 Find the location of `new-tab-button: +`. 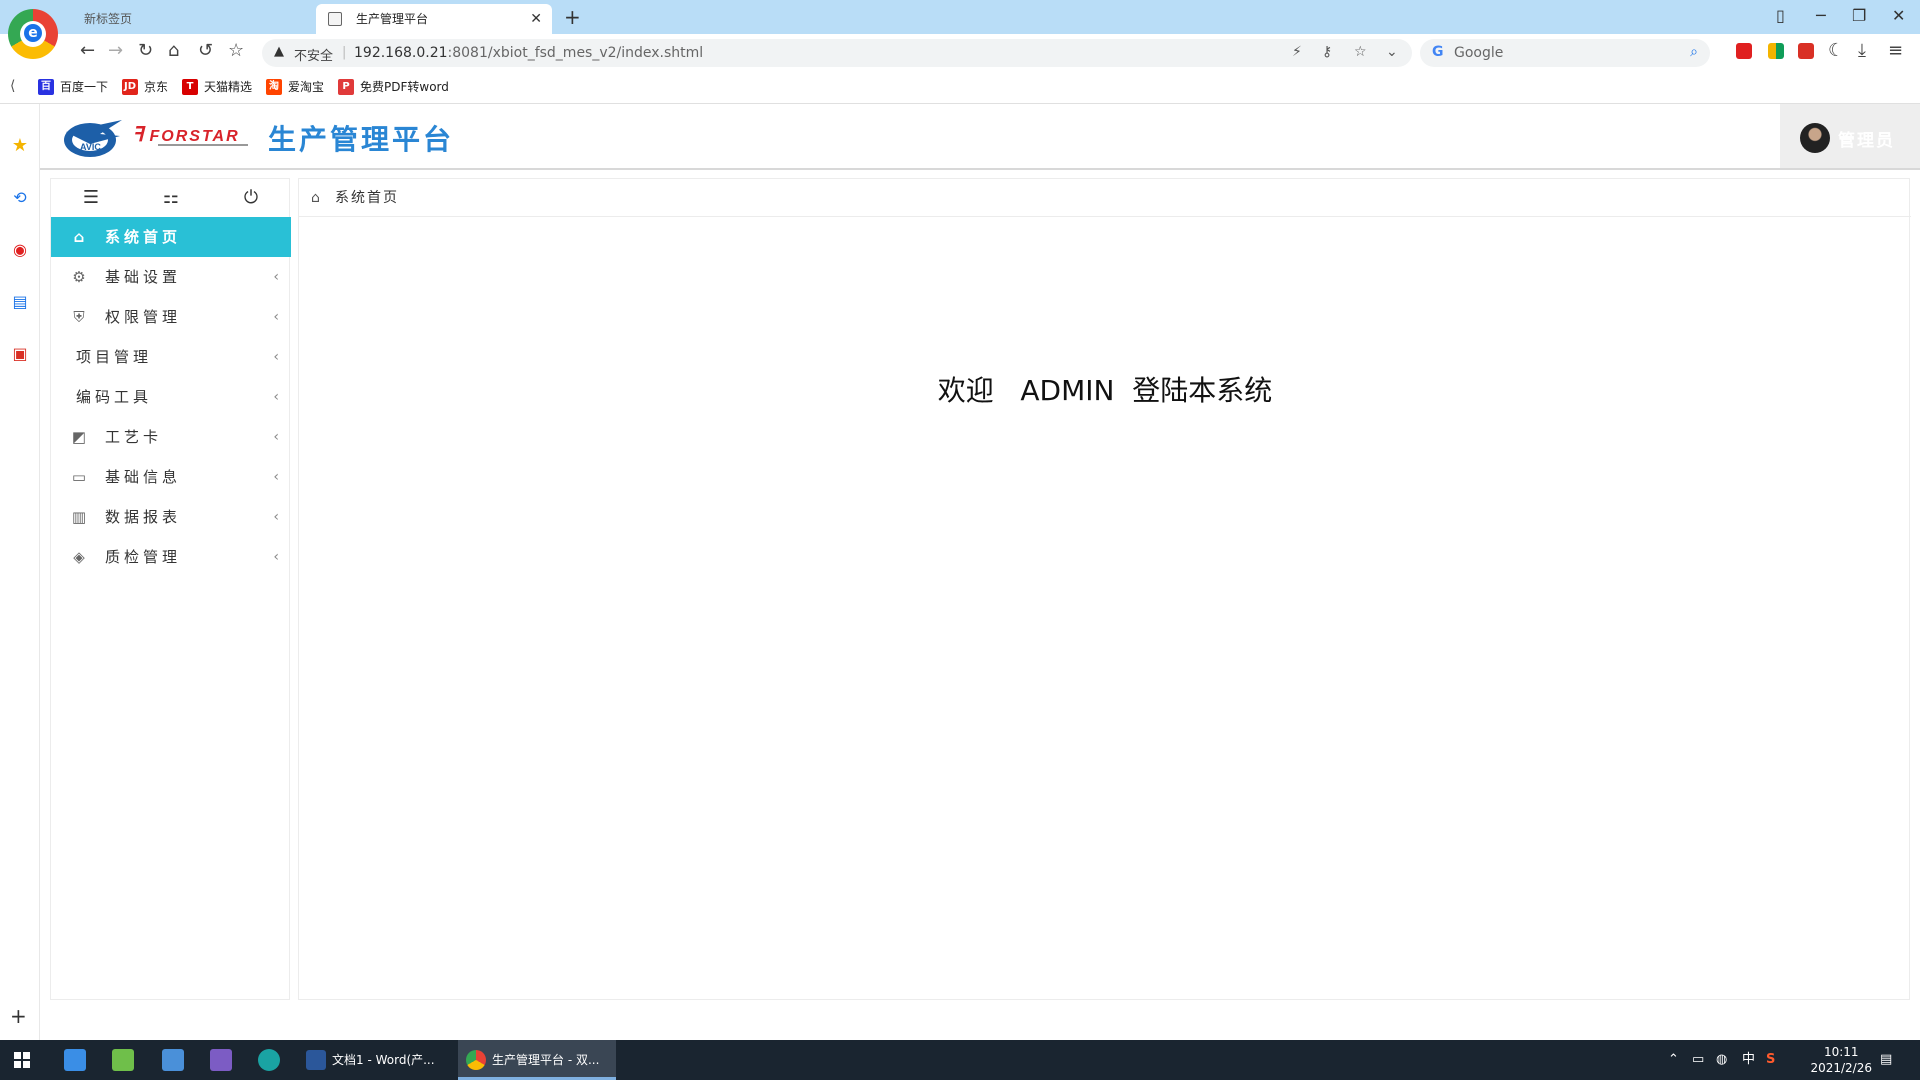

new-tab-button: + is located at coordinates (572, 17).